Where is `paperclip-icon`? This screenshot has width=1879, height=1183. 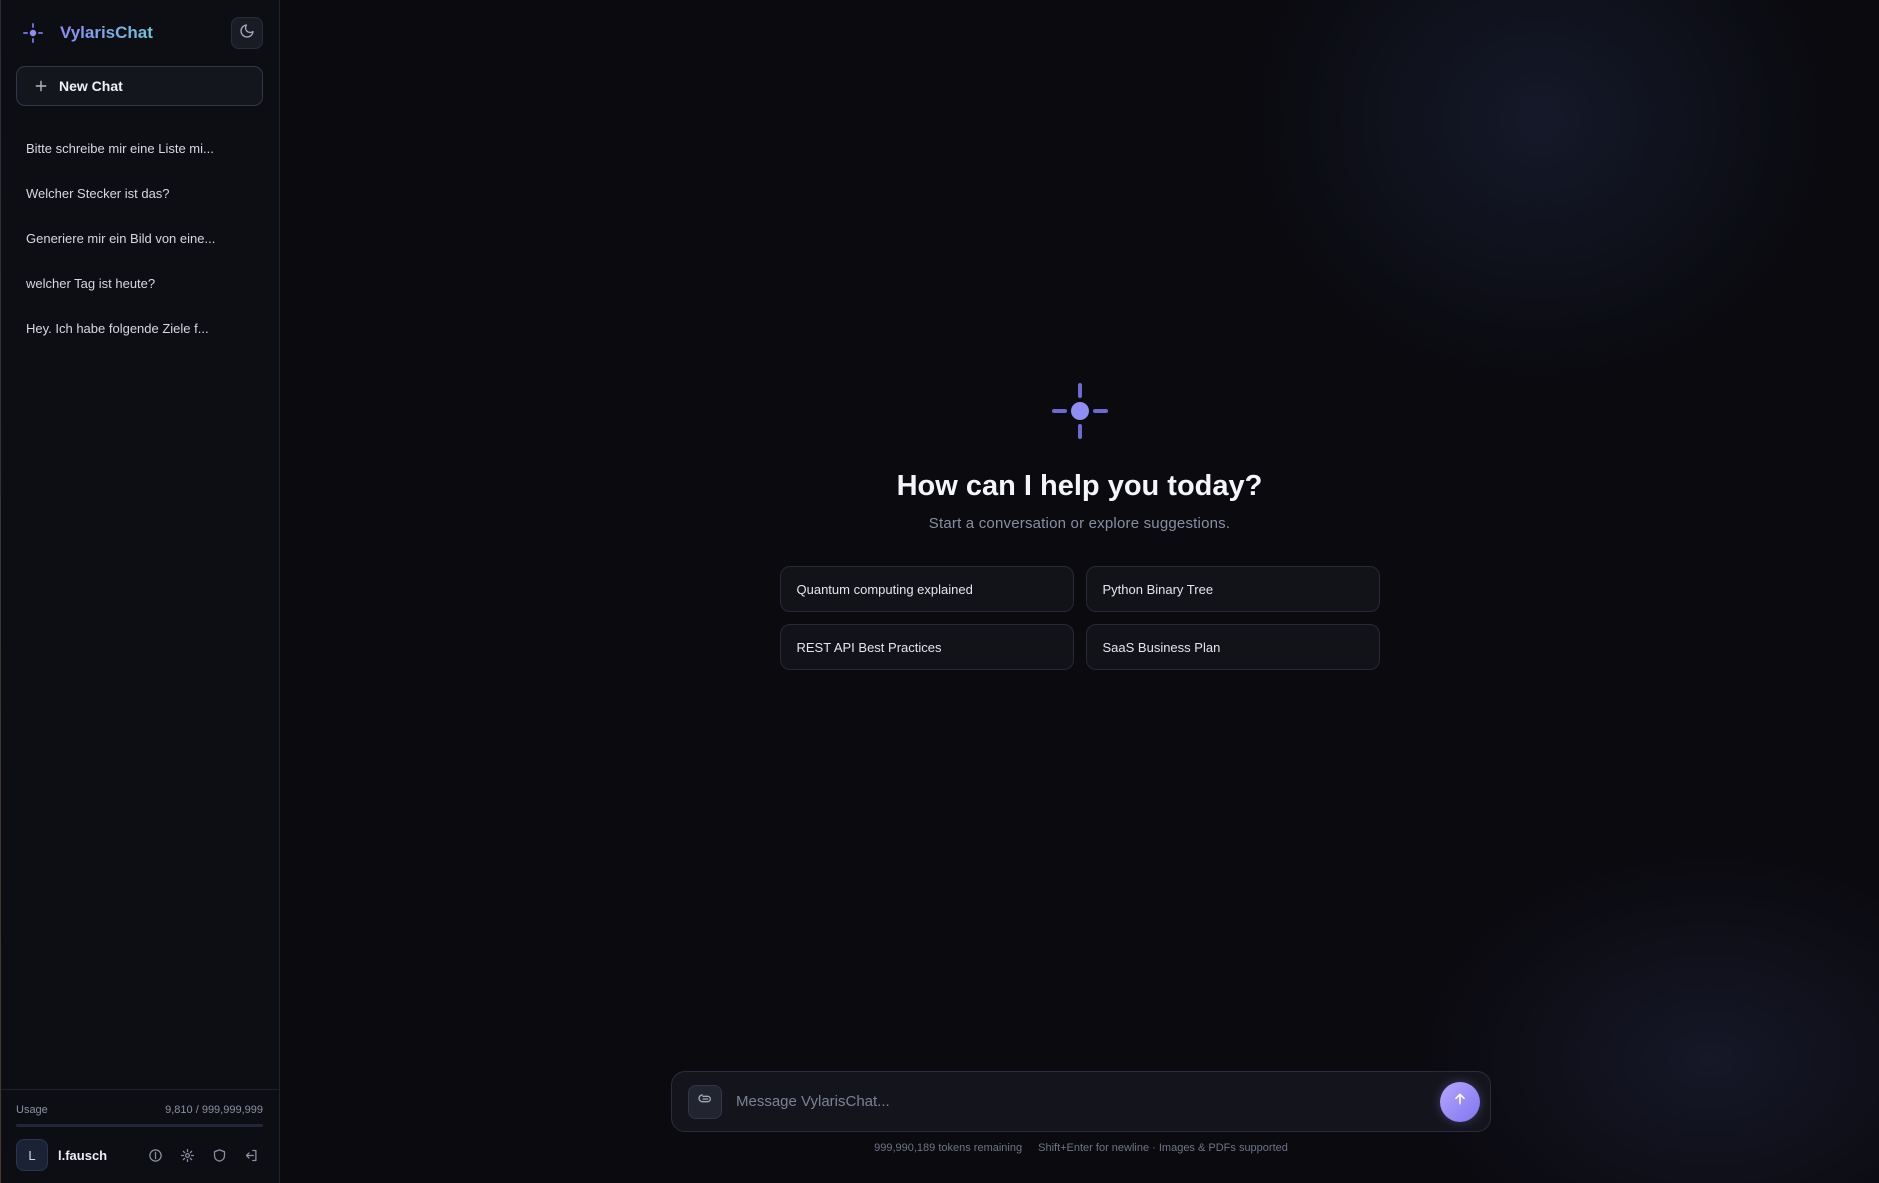
paperclip-icon is located at coordinates (705, 1101).